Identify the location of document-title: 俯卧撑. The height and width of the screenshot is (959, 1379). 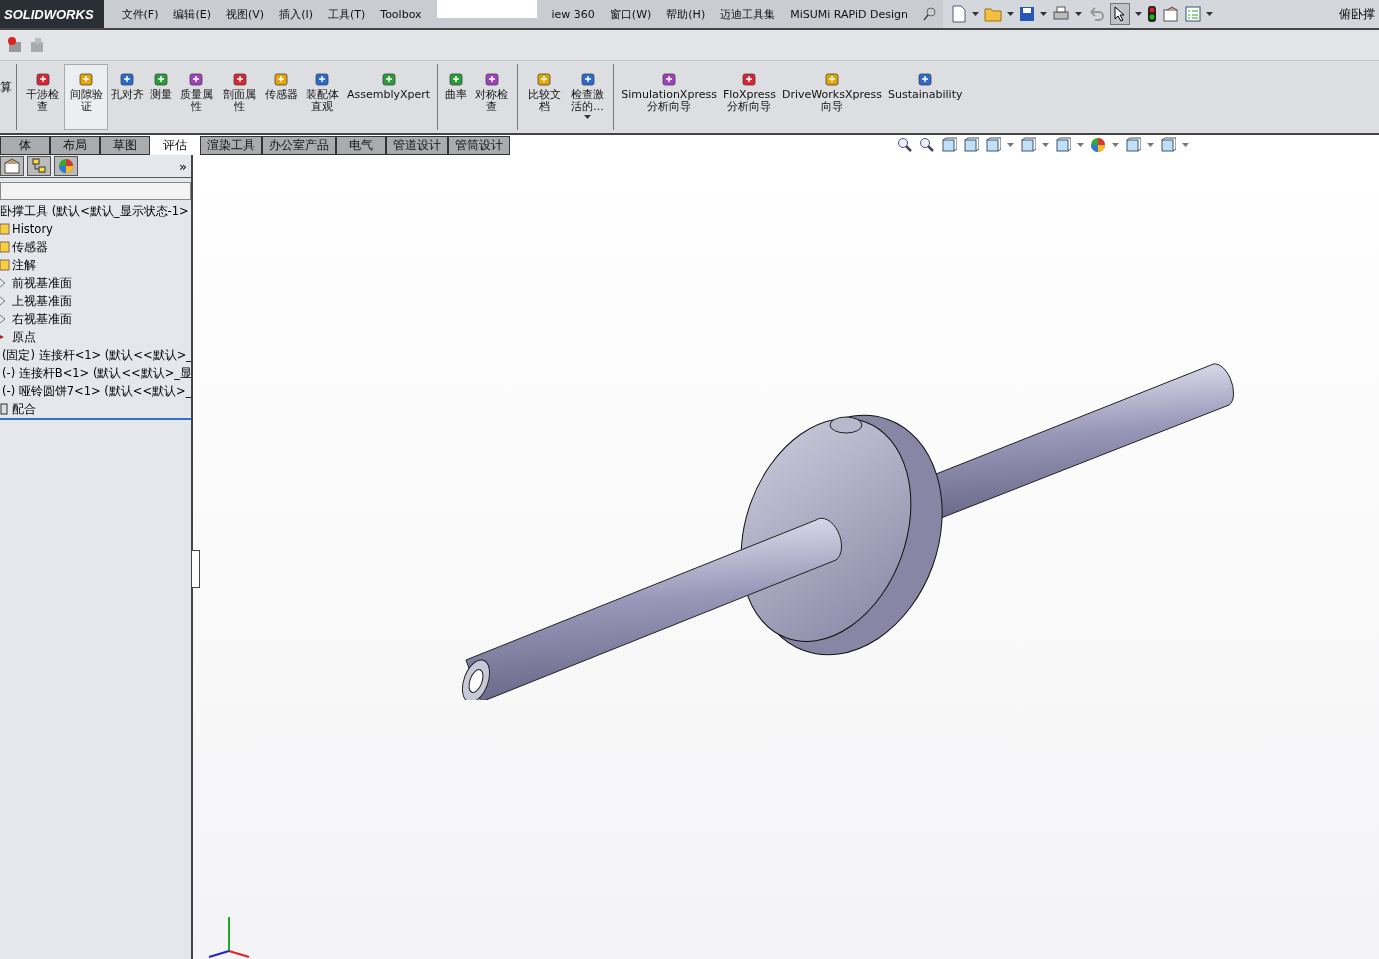
(1357, 14).